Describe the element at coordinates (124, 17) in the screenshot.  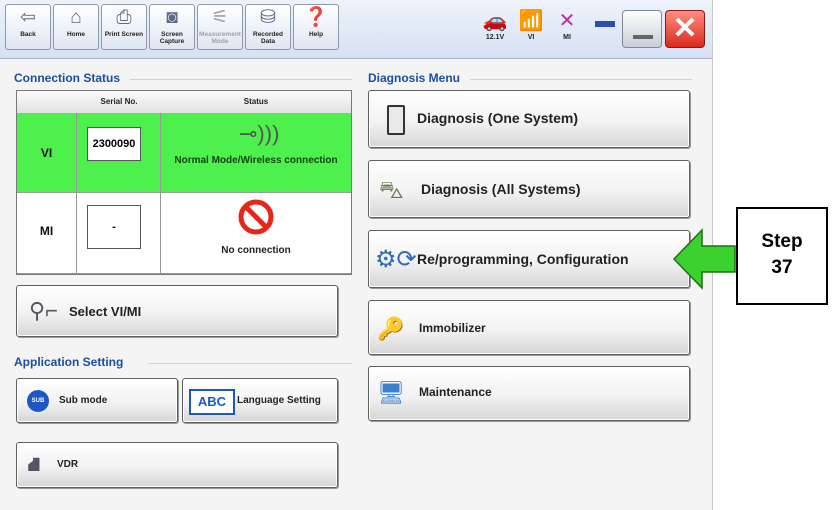
I see `printer-icon: ⎙` at that location.